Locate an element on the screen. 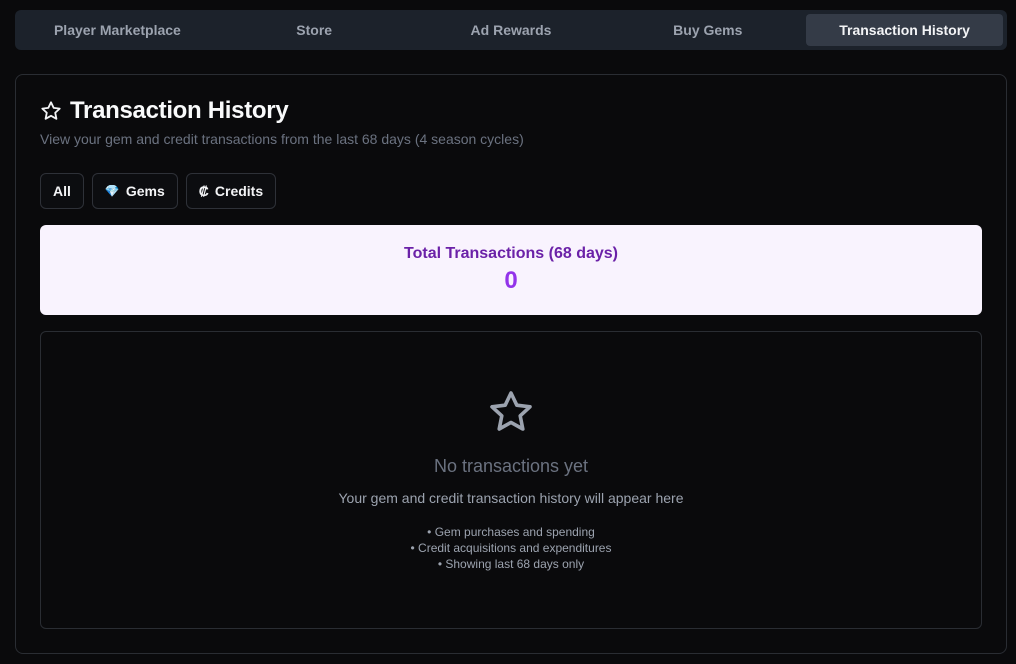 Image resolution: width=1016 pixels, height=664 pixels. filter-gems-label: Gems is located at coordinates (145, 191).